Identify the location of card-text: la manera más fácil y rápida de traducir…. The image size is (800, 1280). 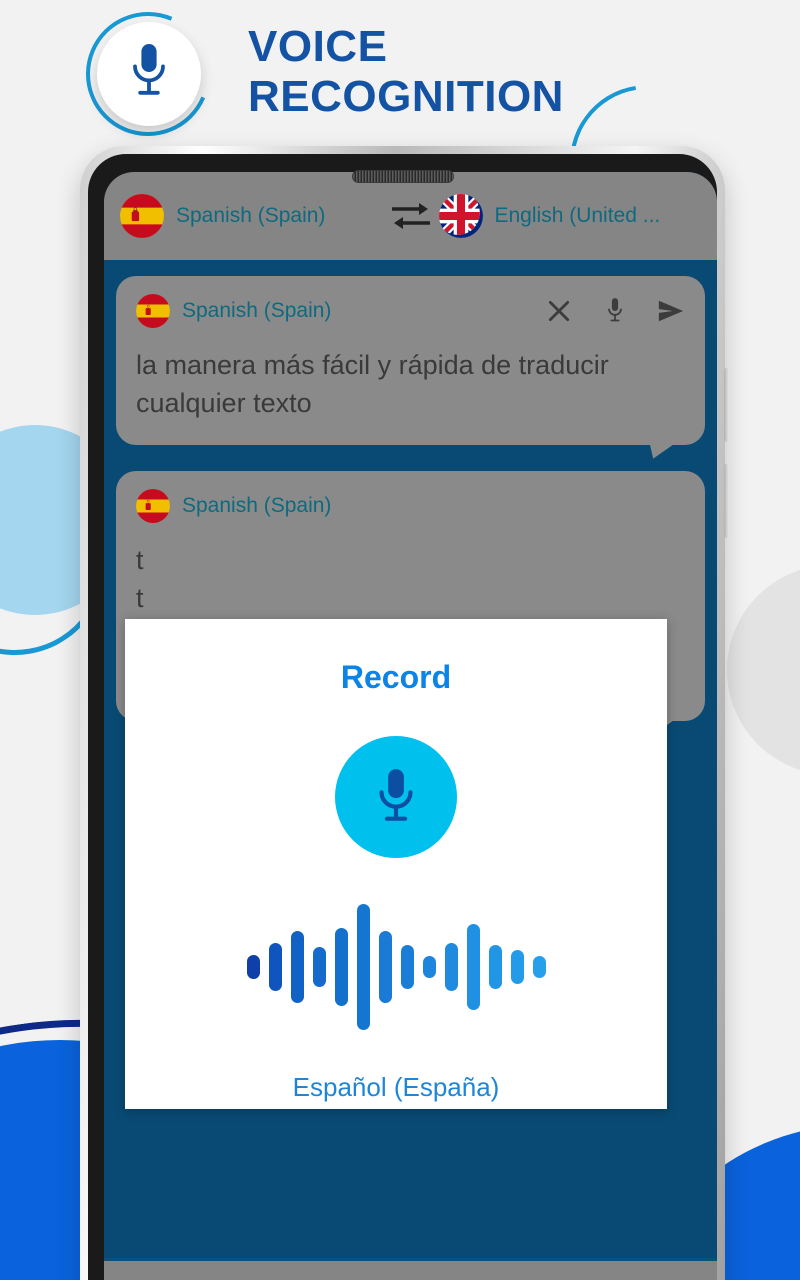
(372, 384).